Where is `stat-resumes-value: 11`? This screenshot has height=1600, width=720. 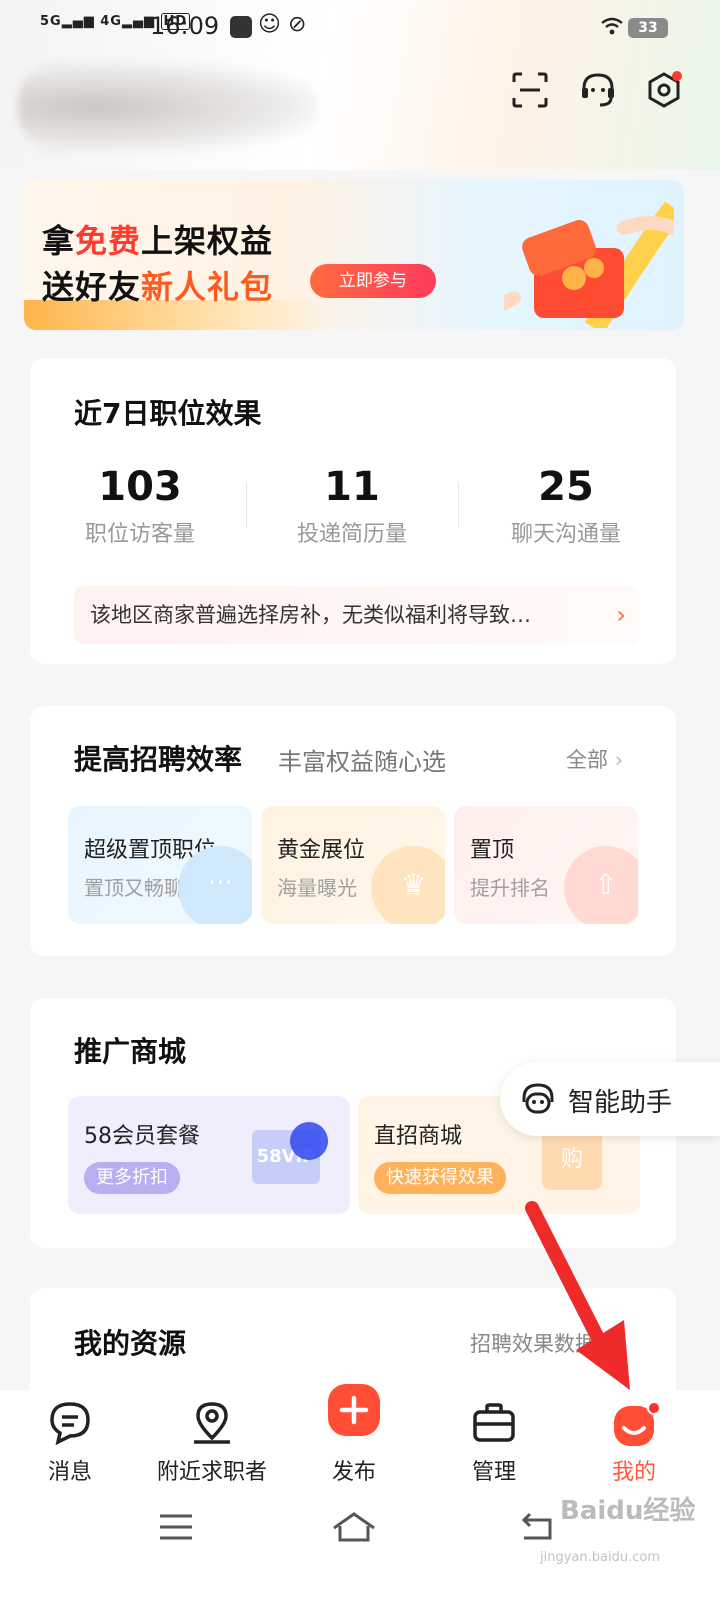
stat-resumes-value: 11 is located at coordinates (352, 487).